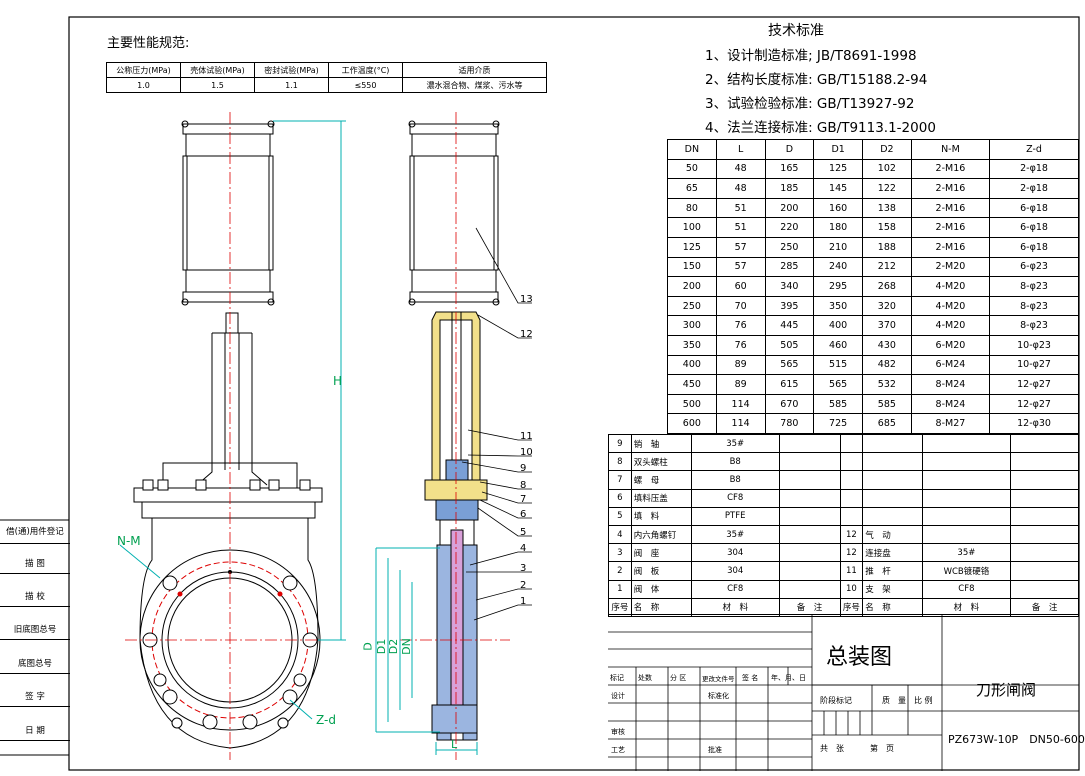  What do you see at coordinates (789, 169) in the screenshot?
I see `dim-cell: 165` at bounding box center [789, 169].